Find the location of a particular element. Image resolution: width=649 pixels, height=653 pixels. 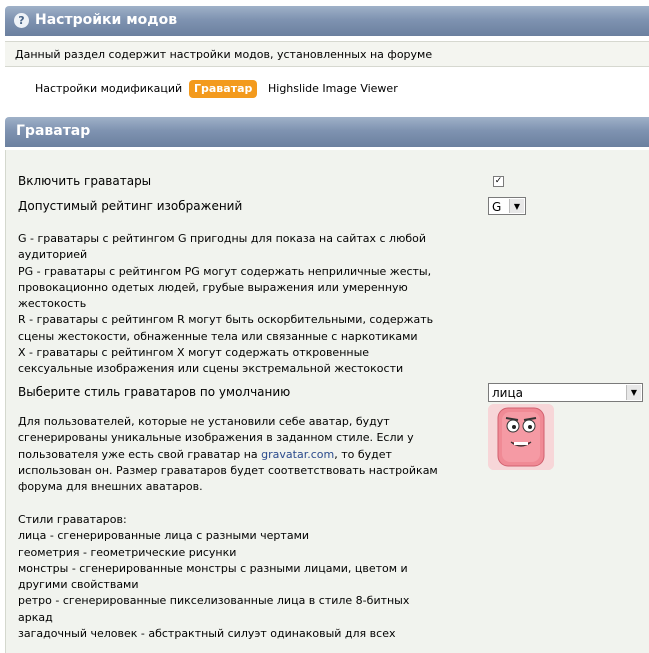

list-item: геометрия - геометрические рисунки is located at coordinates (127, 552).